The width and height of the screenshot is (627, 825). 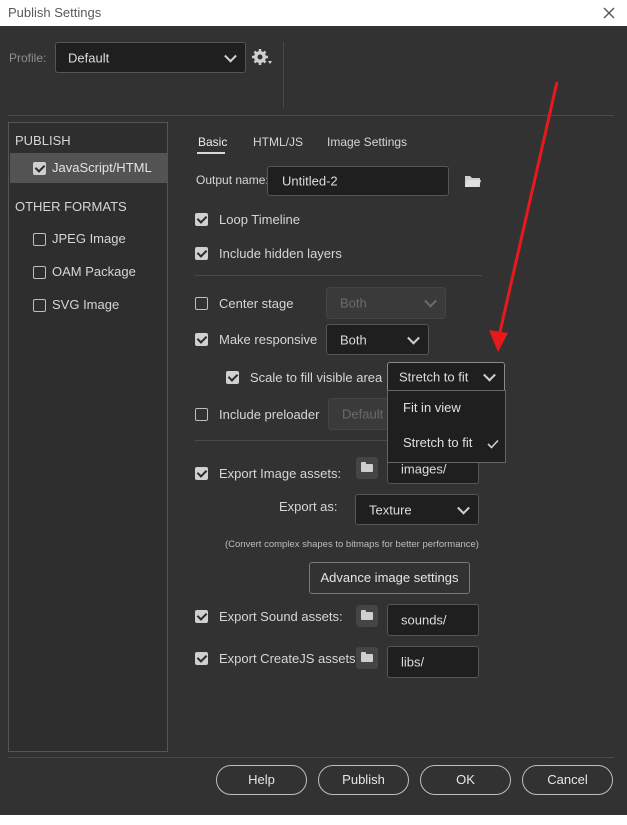 What do you see at coordinates (413, 662) in the screenshot?
I see `createjs-assets-path: libs/` at bounding box center [413, 662].